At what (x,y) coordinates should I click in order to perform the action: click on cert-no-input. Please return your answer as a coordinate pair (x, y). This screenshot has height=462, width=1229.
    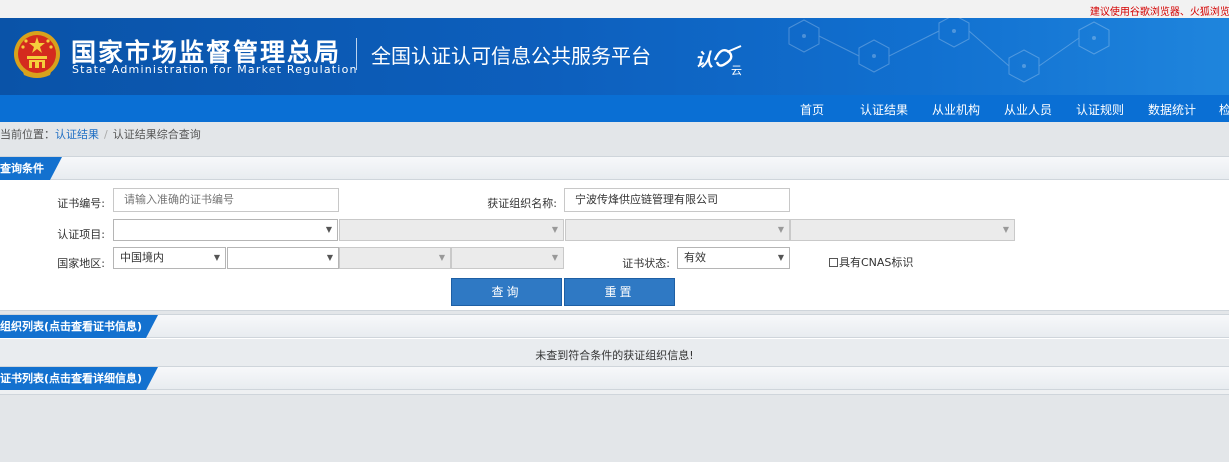
    Looking at the image, I should click on (226, 200).